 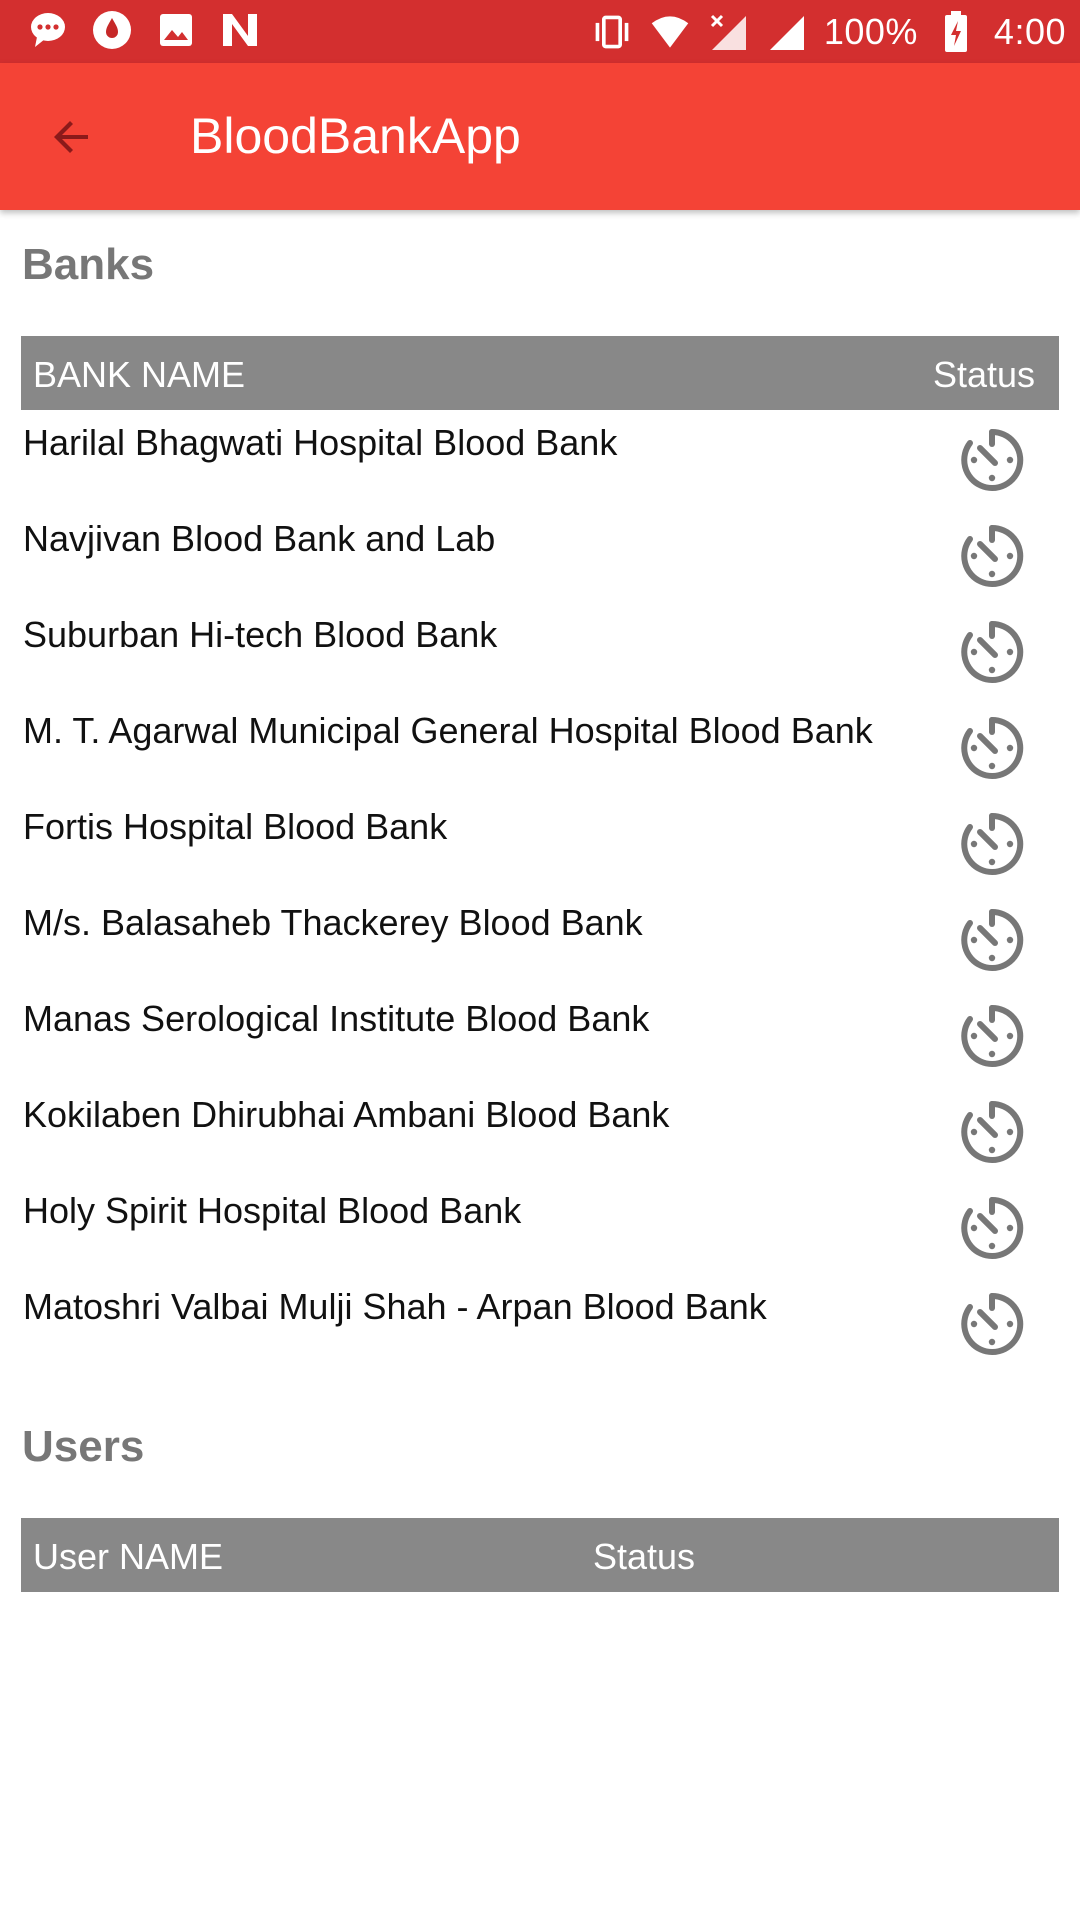 What do you see at coordinates (355, 136) in the screenshot?
I see `app-title: BloodBankApp` at bounding box center [355, 136].